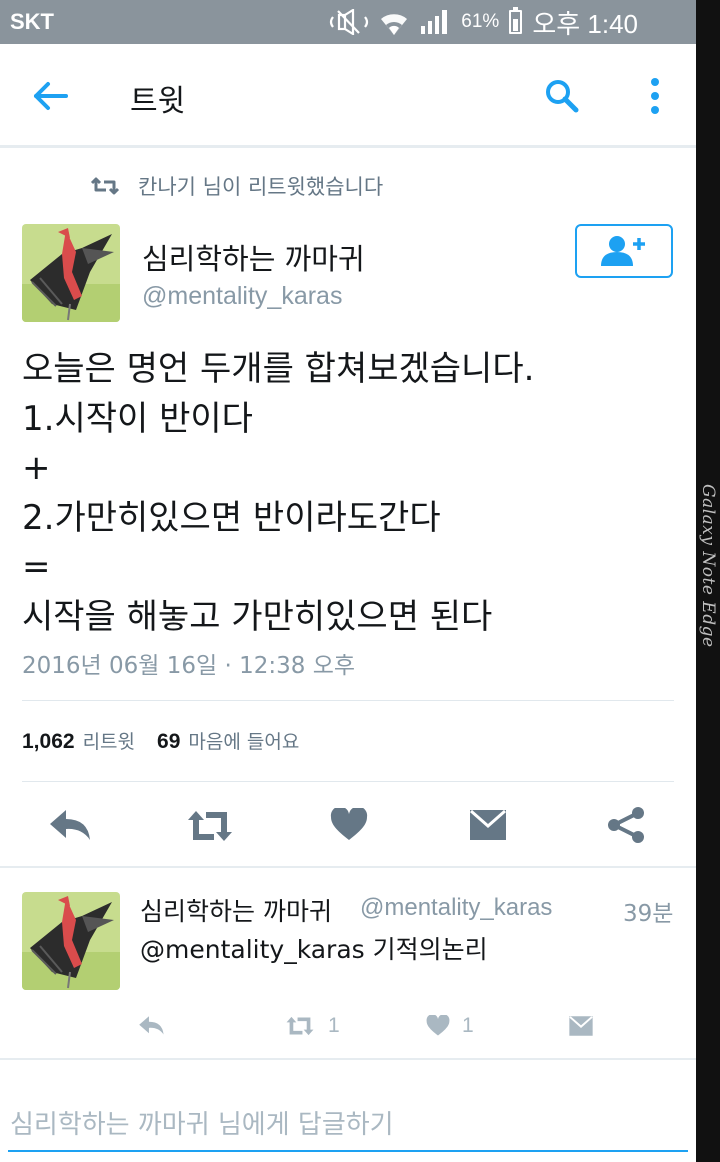 The width and height of the screenshot is (720, 1162). Describe the element at coordinates (32, 21) in the screenshot. I see `carrier-label: SKT` at that location.